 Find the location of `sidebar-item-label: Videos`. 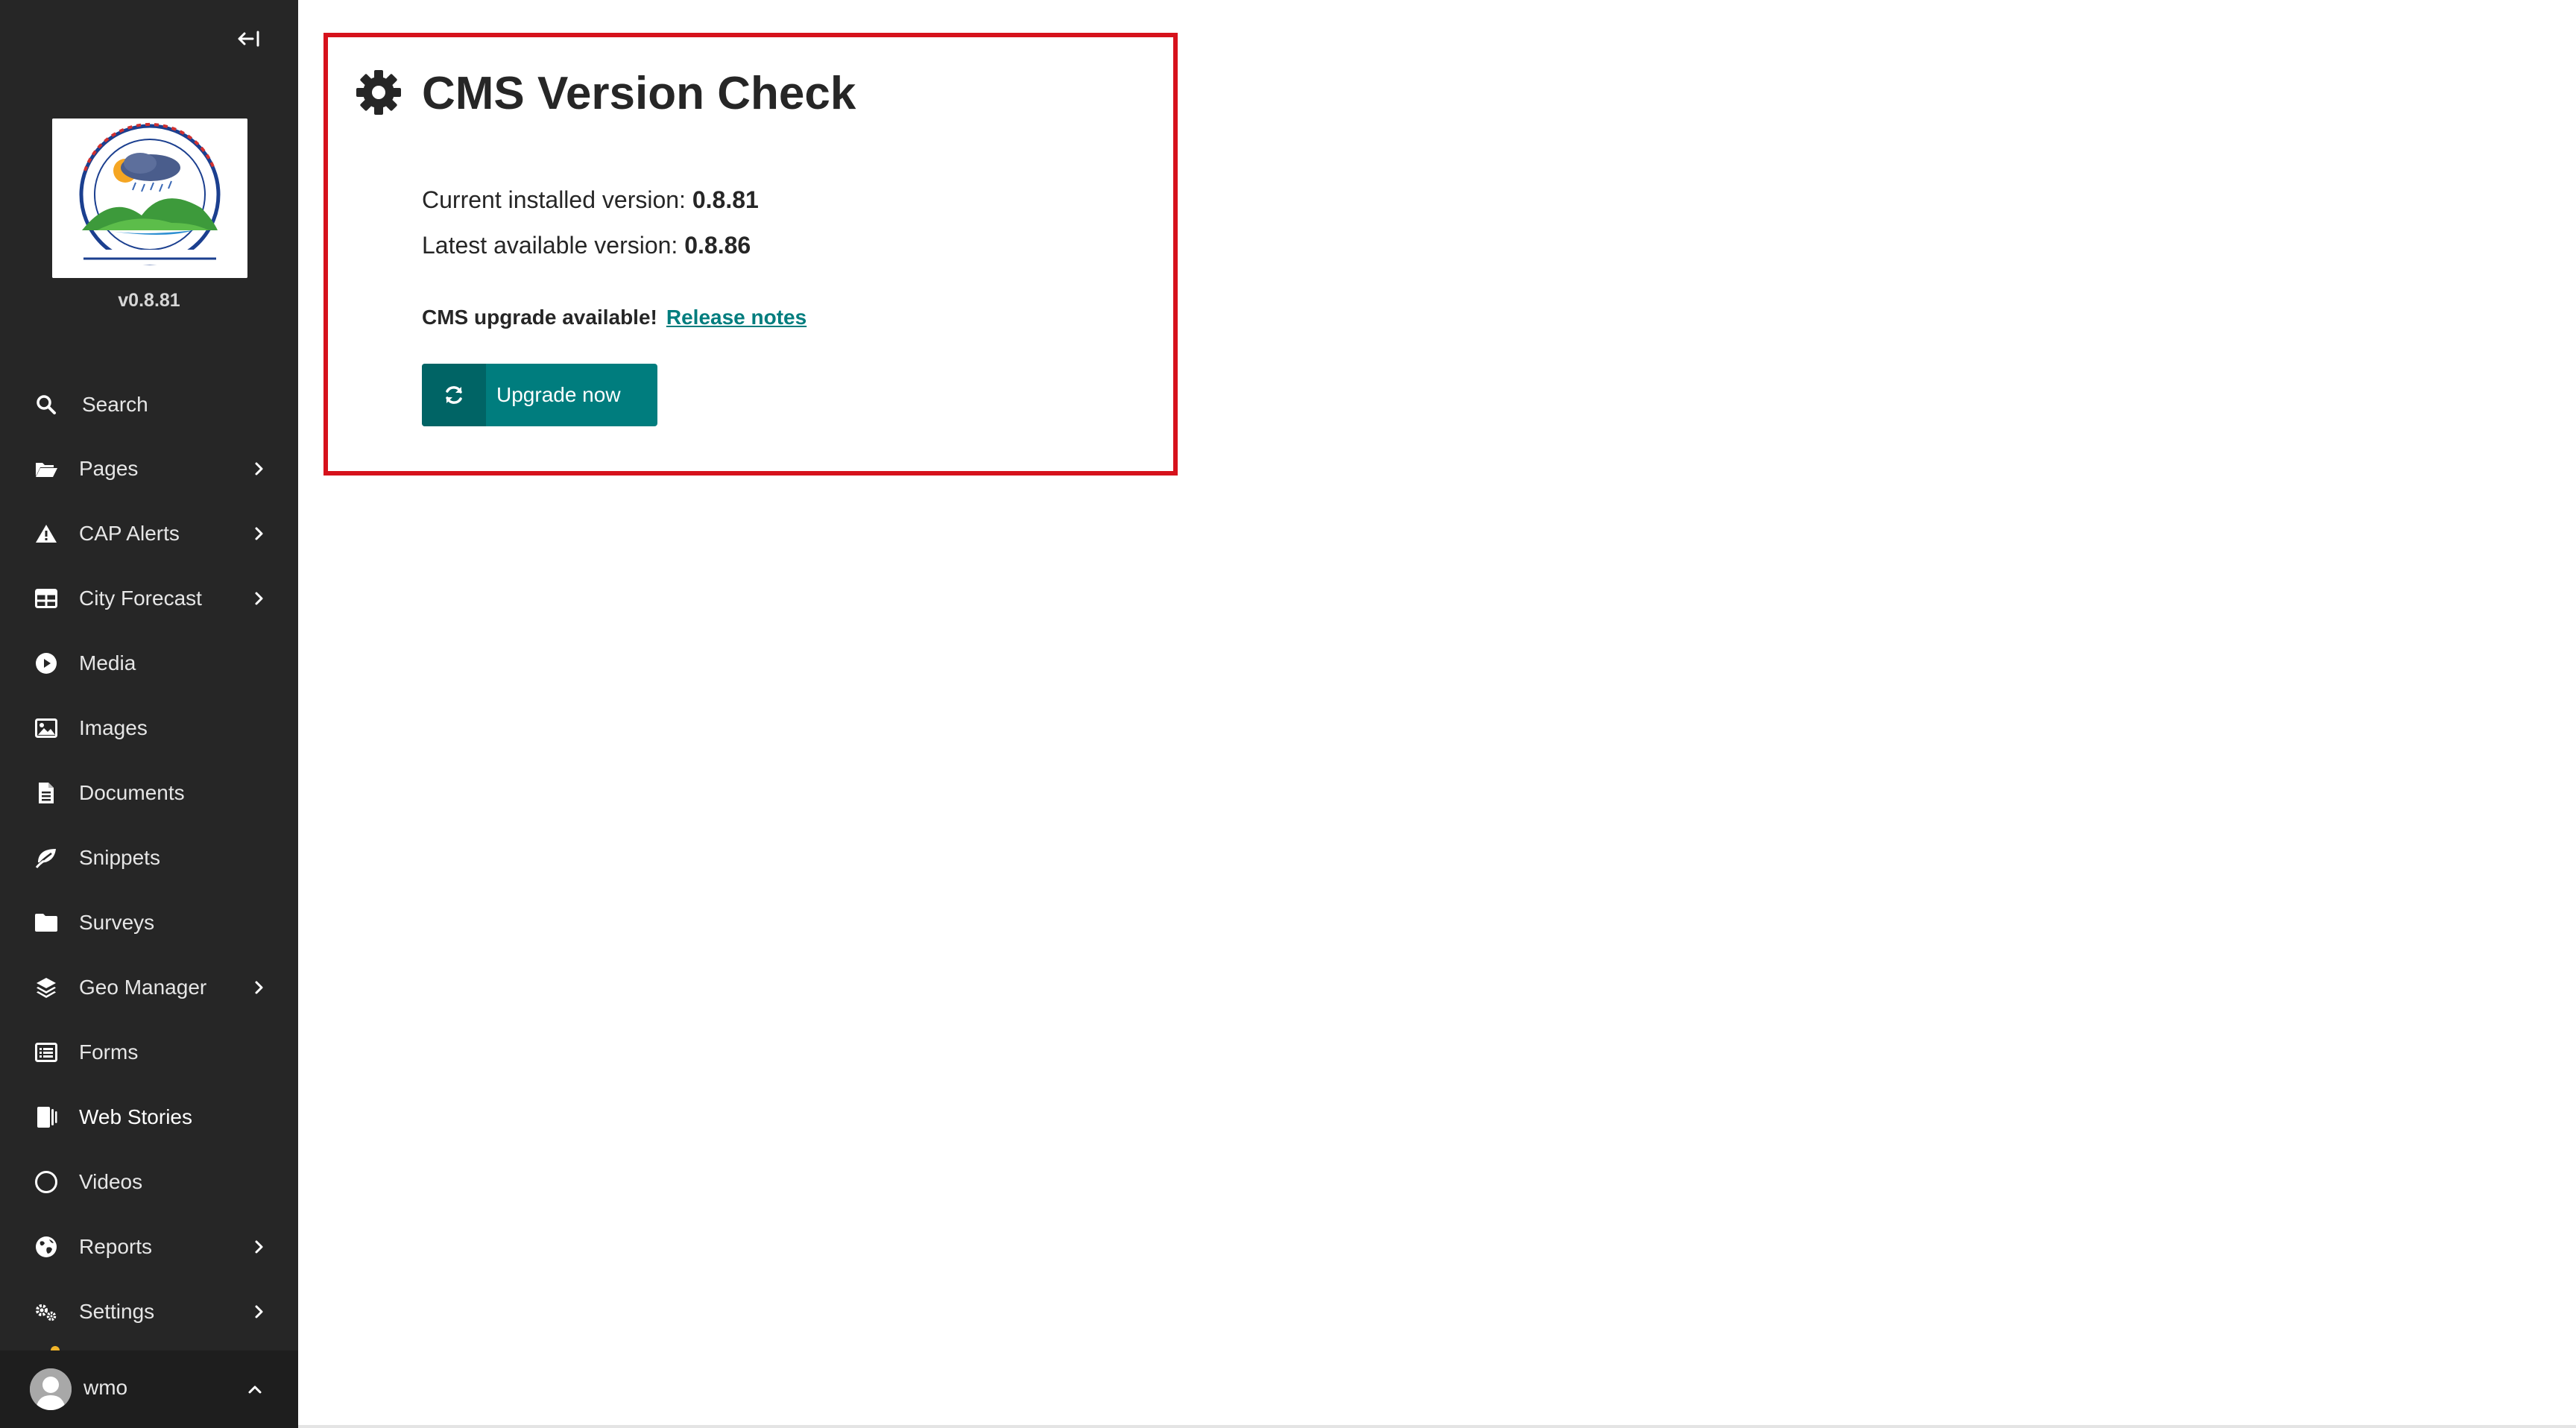

sidebar-item-label: Videos is located at coordinates (111, 1181).